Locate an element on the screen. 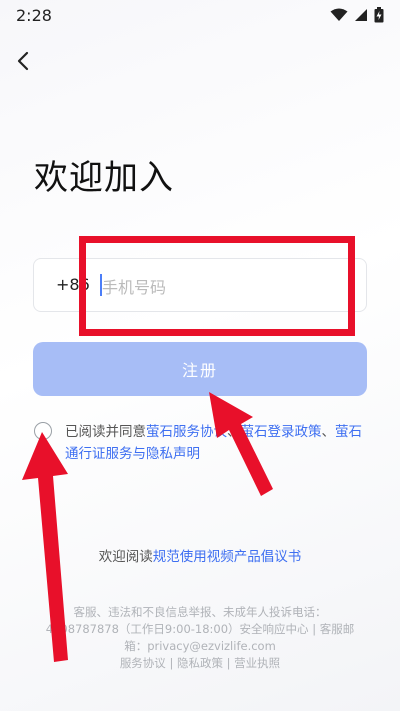  initiative-link: 规范使用视频产品倡议书 is located at coordinates (227, 557).